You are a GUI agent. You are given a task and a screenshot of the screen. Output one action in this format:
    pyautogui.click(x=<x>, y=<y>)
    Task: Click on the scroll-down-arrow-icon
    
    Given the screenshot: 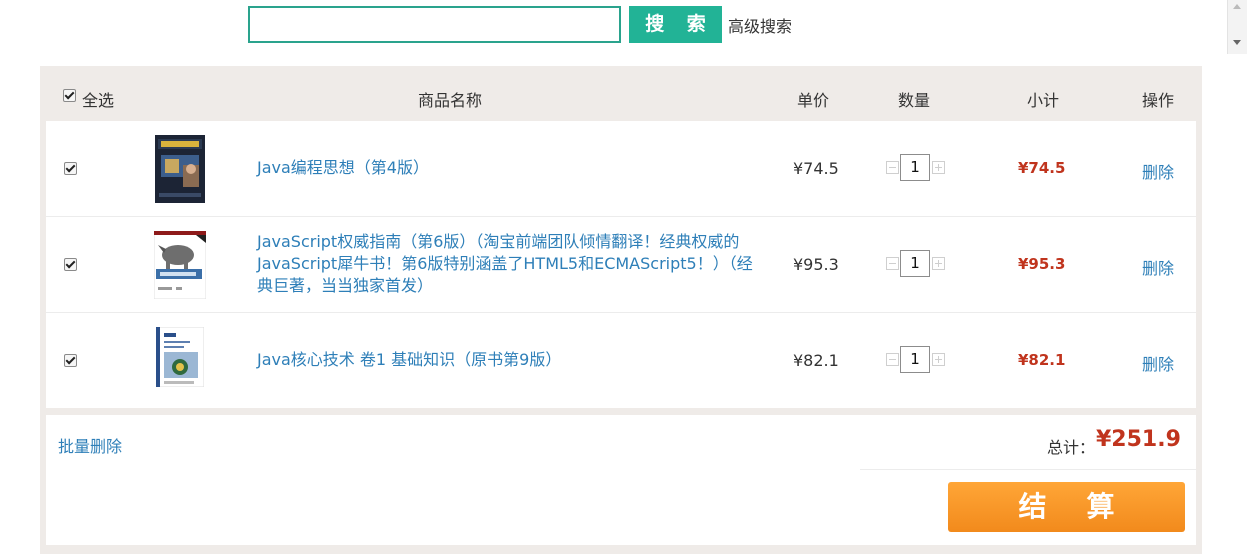 What is the action you would take?
    pyautogui.click(x=1237, y=42)
    